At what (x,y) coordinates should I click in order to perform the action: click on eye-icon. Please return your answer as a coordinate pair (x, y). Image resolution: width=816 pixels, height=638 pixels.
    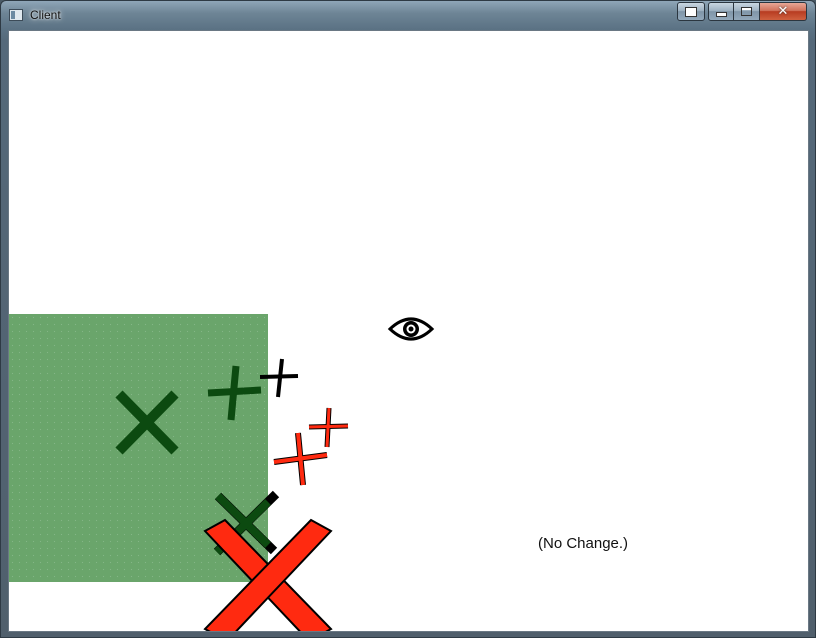
    Looking at the image, I should click on (411, 329).